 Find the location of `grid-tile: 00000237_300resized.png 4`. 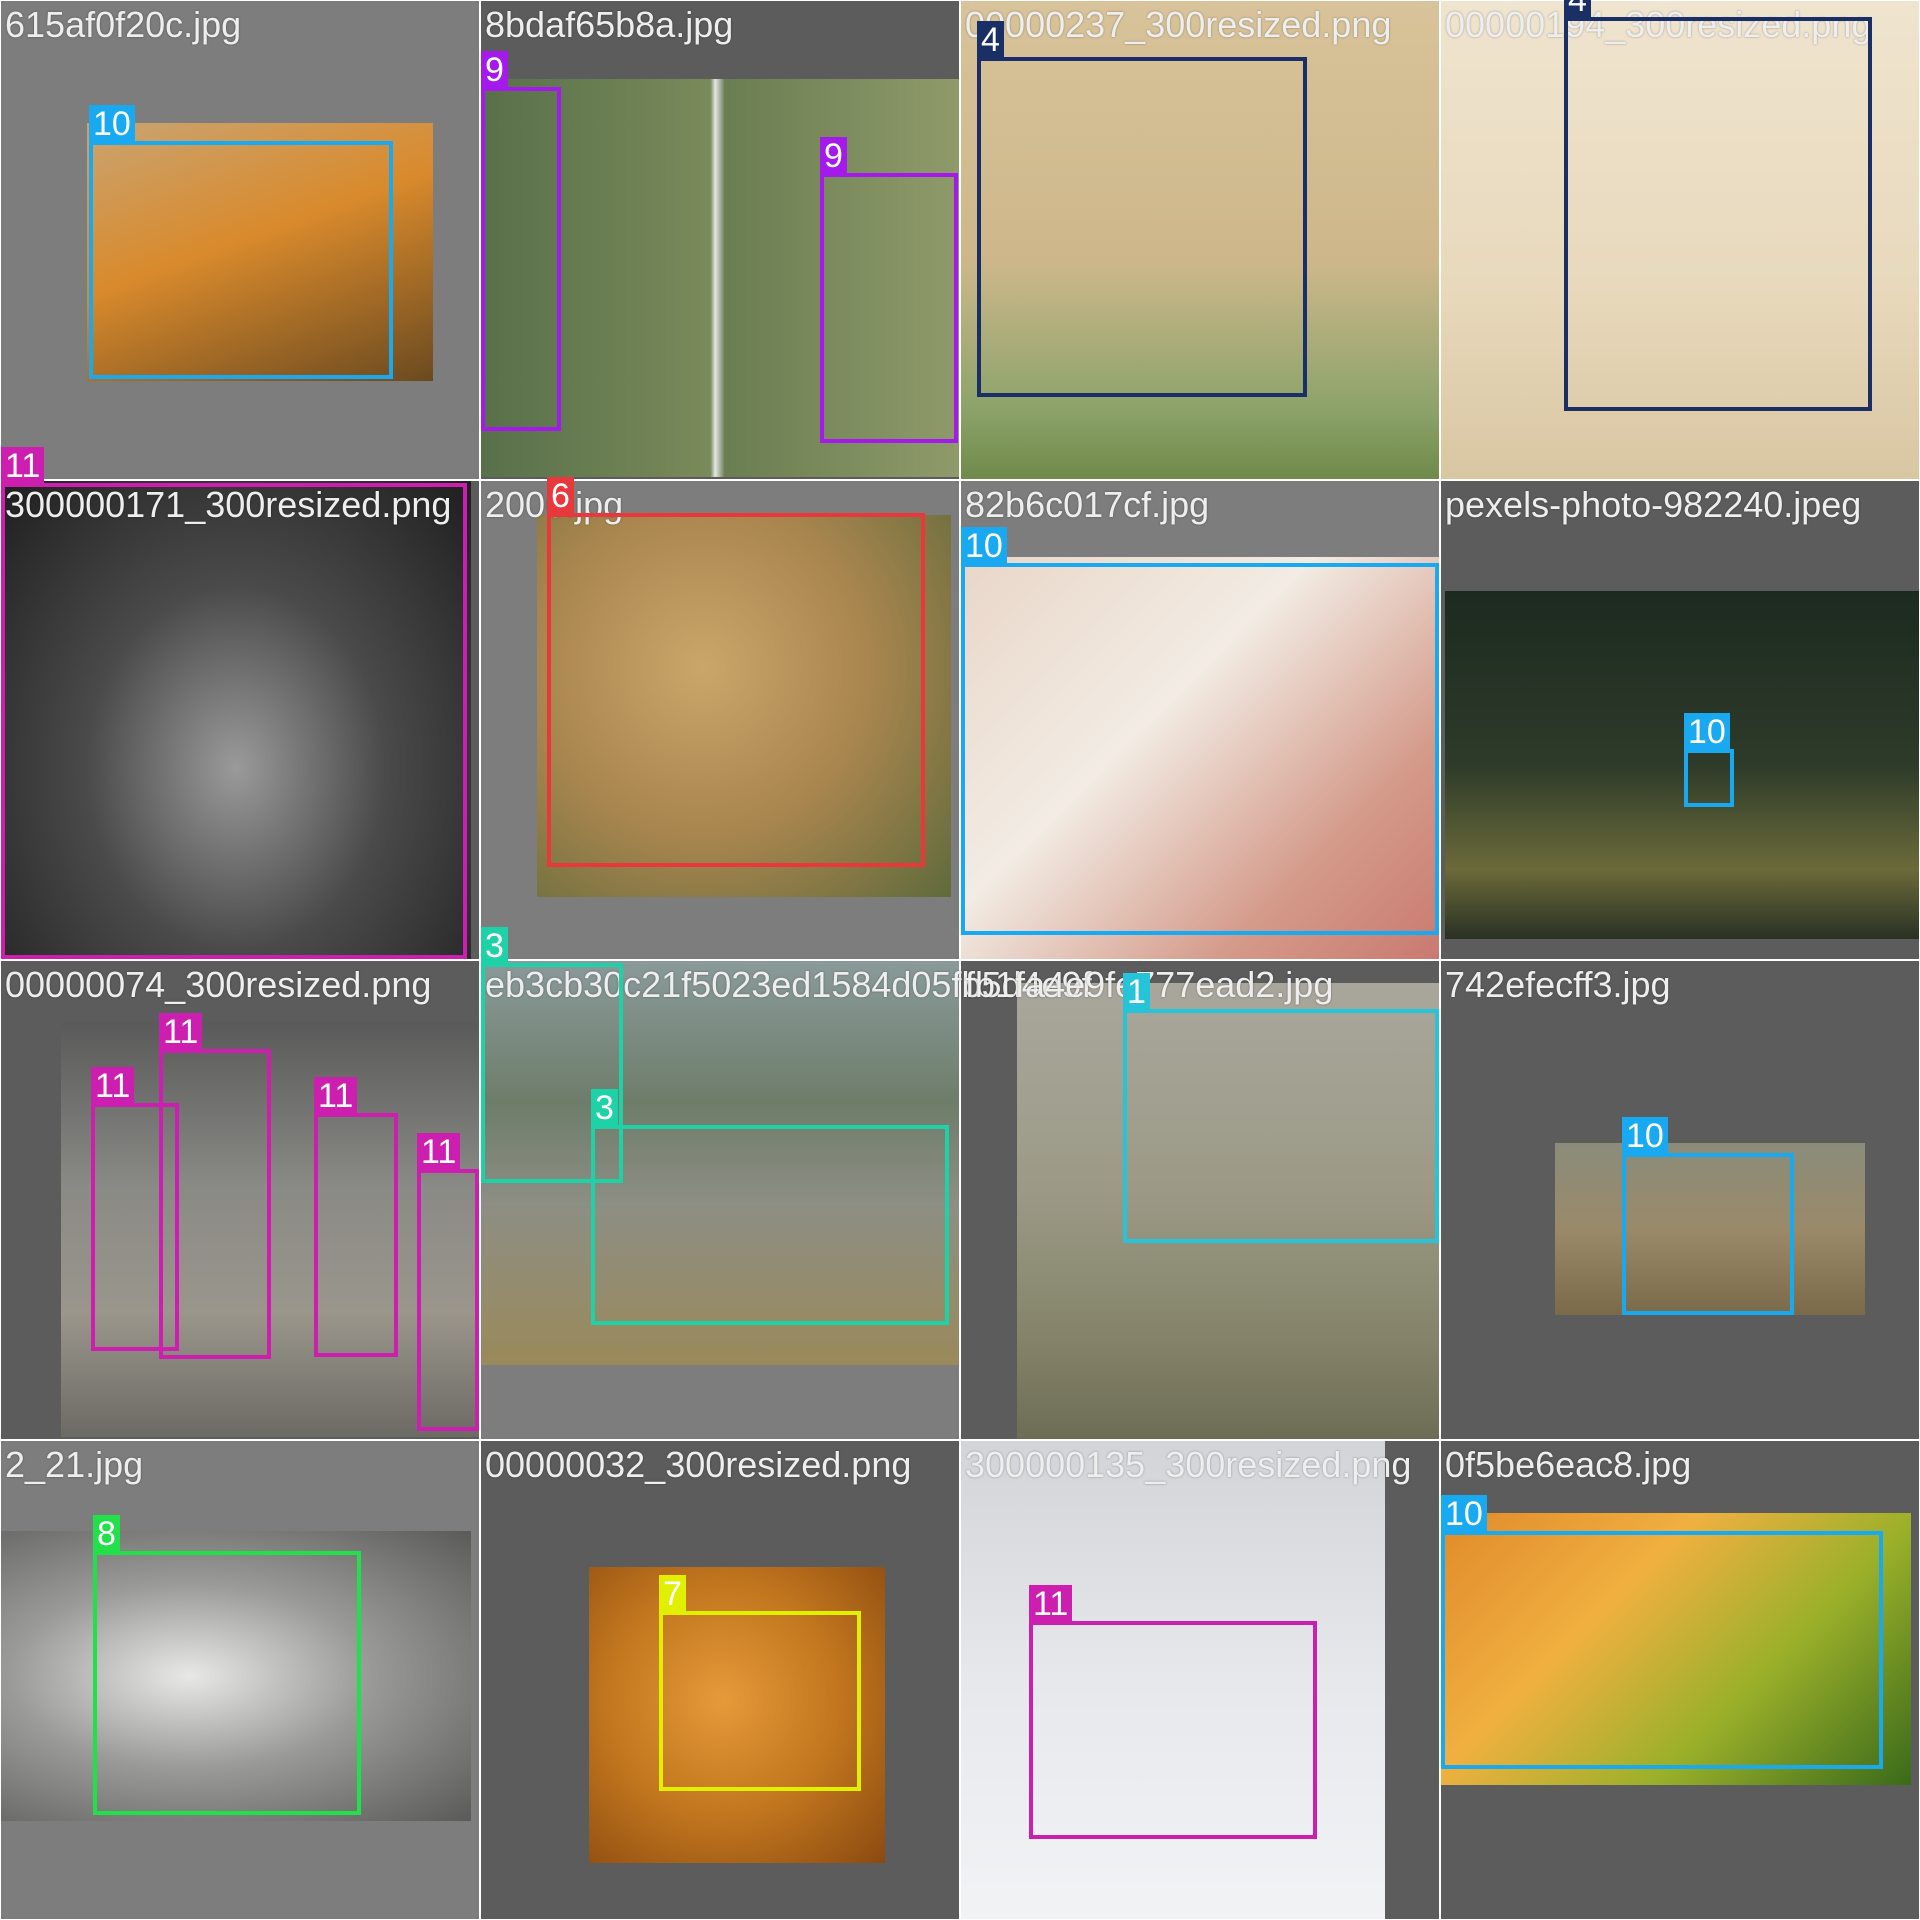

grid-tile: 00000237_300resized.png 4 is located at coordinates (1200, 240).